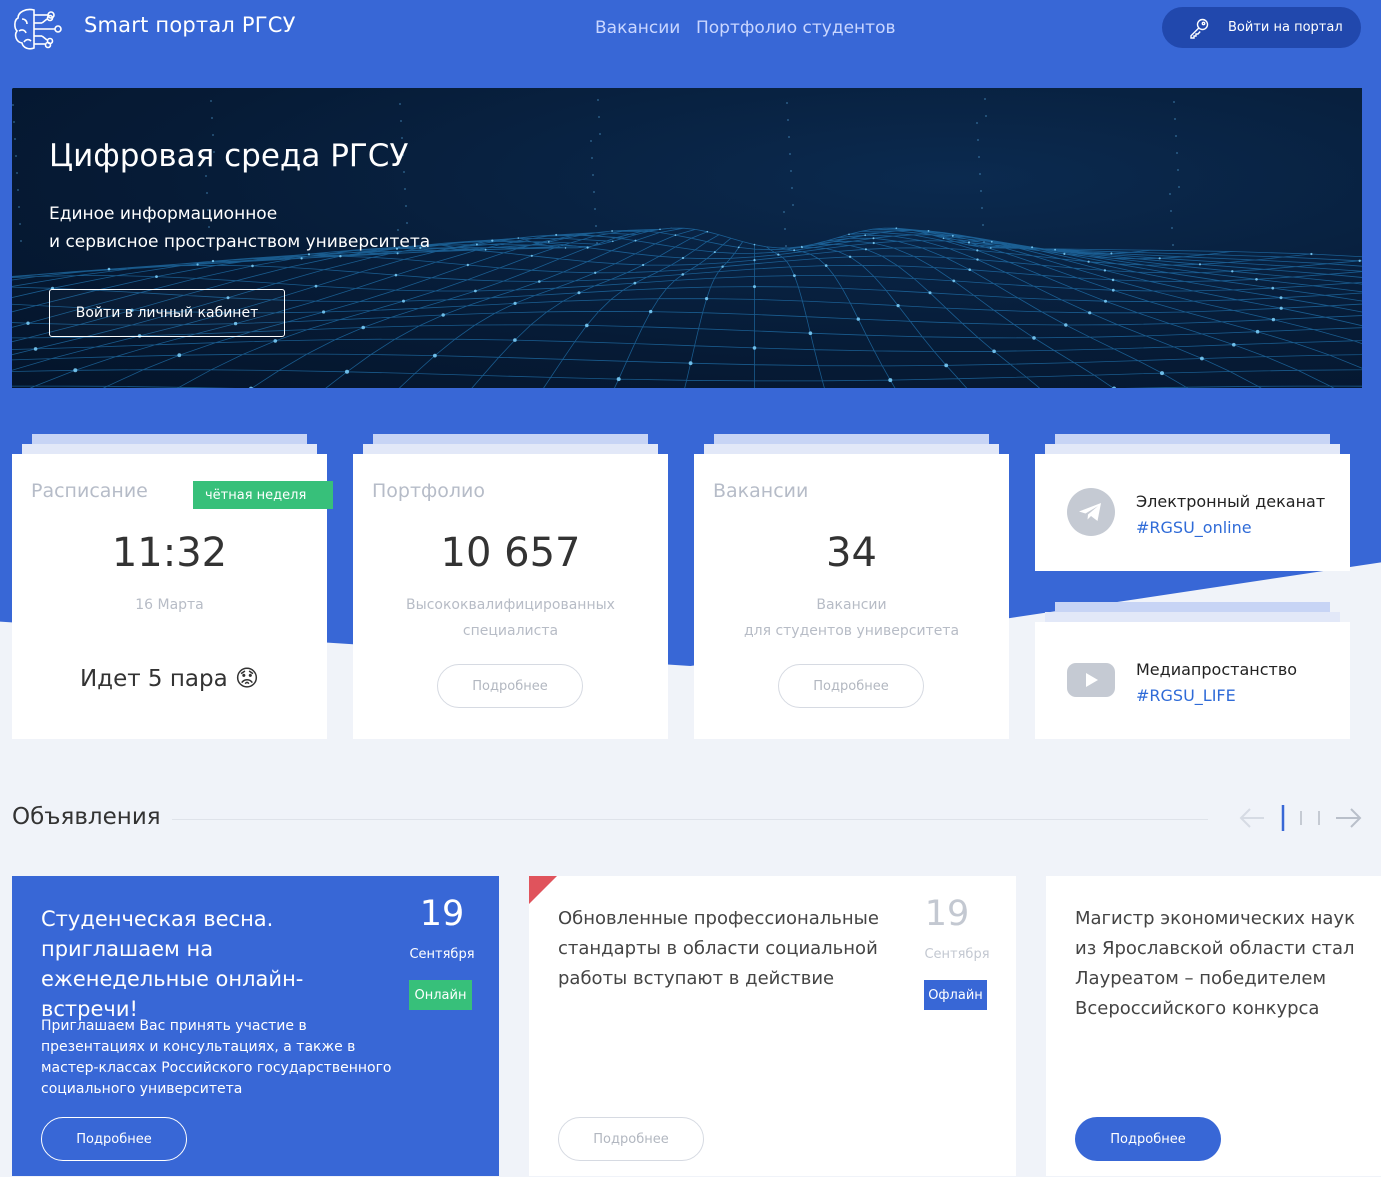  What do you see at coordinates (442, 914) in the screenshot?
I see `announcement-day: 19` at bounding box center [442, 914].